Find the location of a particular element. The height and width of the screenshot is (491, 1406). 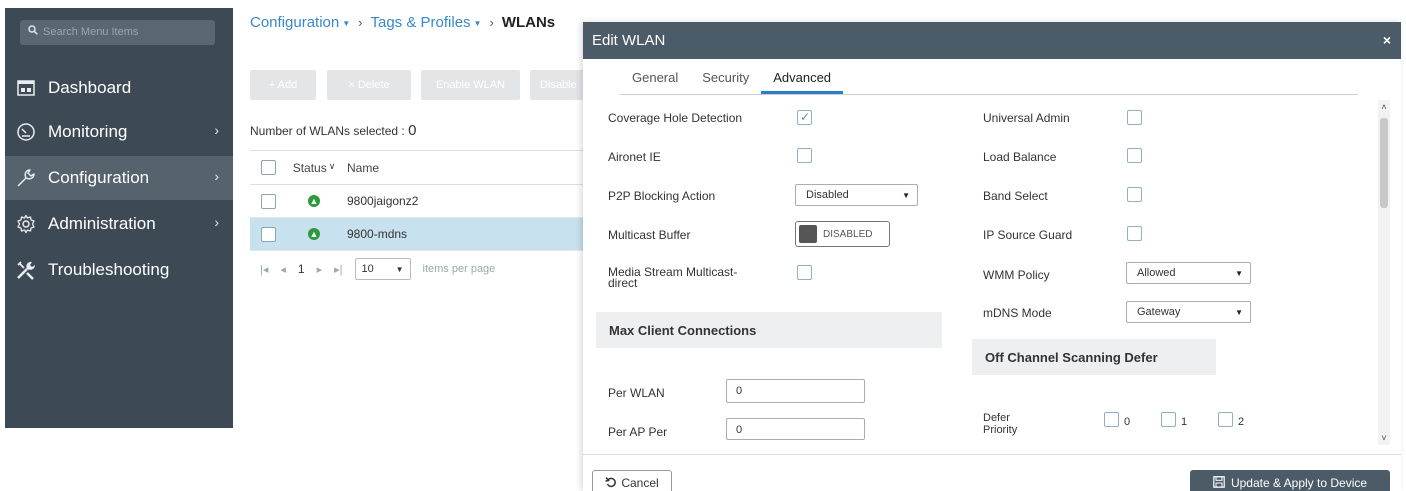

undo-icon is located at coordinates (611, 483).